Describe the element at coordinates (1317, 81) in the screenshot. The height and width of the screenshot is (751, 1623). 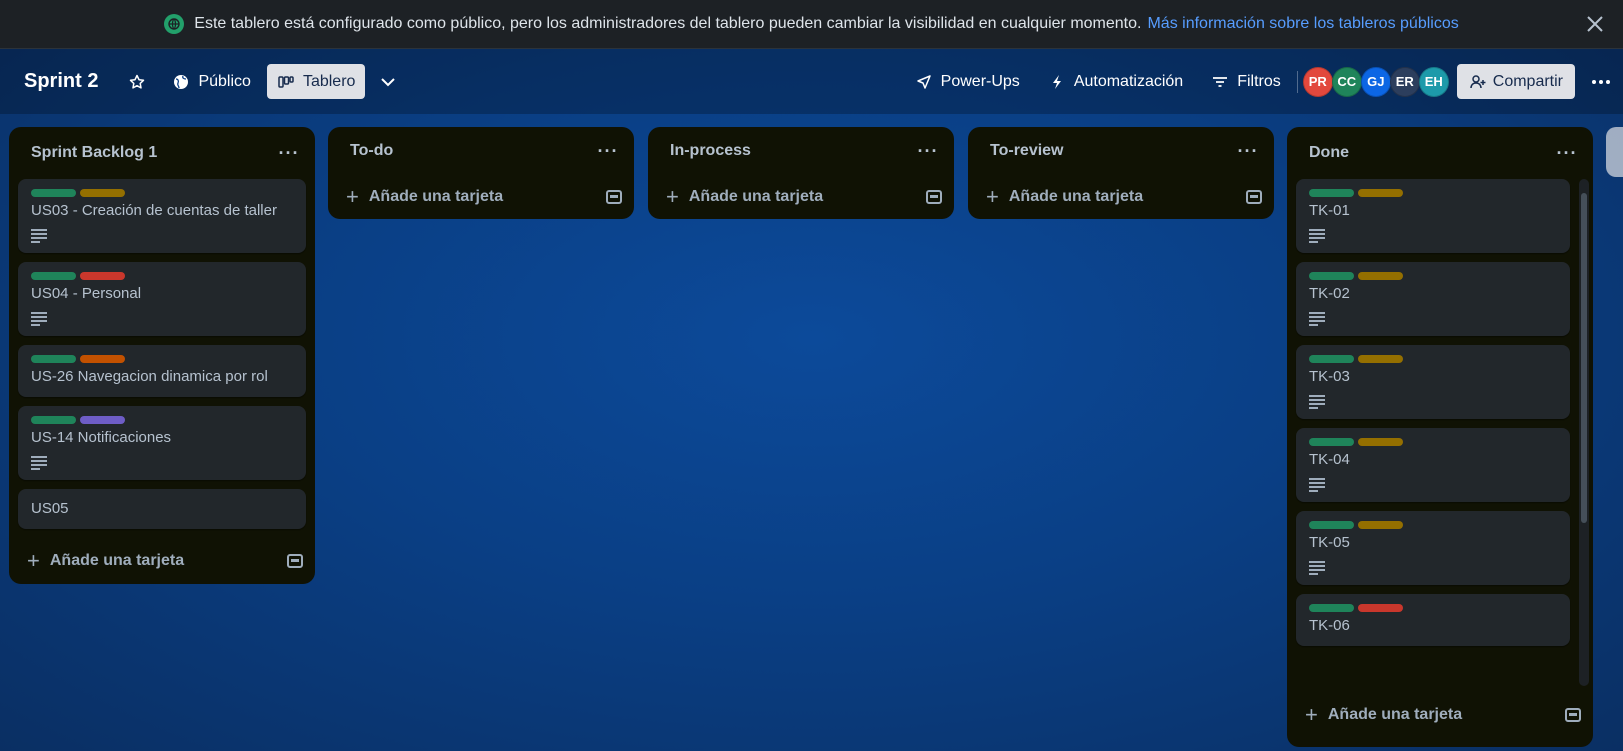
I see `avatar: PR` at that location.